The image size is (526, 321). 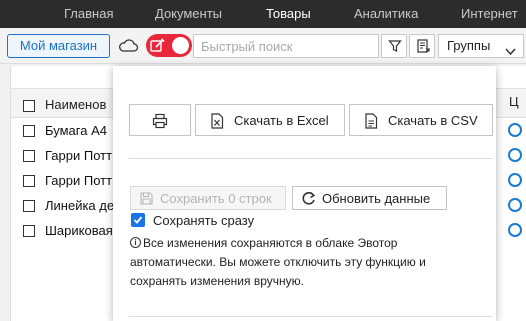 What do you see at coordinates (203, 220) in the screenshot?
I see `autosave-label: Сохранять сразу` at bounding box center [203, 220].